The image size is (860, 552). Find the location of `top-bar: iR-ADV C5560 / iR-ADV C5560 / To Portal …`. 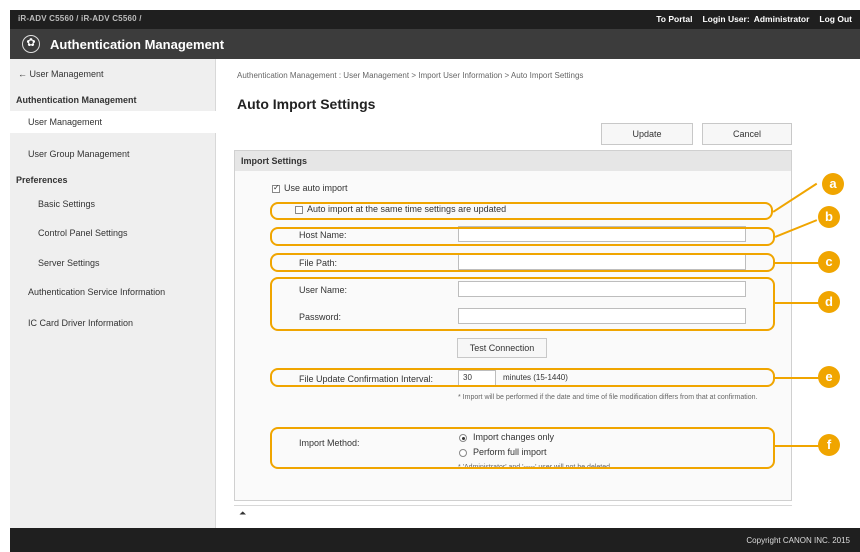

top-bar: iR-ADV C5560 / iR-ADV C5560 / To Portal … is located at coordinates (435, 19).